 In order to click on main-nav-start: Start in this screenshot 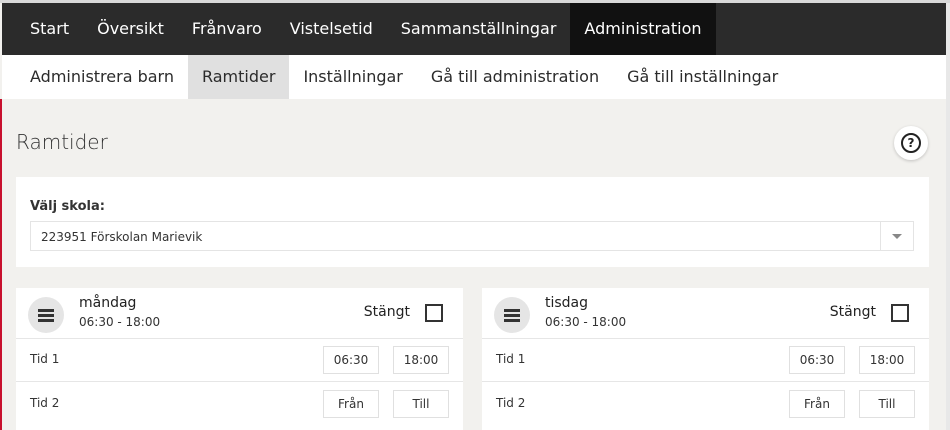, I will do `click(42, 29)`.